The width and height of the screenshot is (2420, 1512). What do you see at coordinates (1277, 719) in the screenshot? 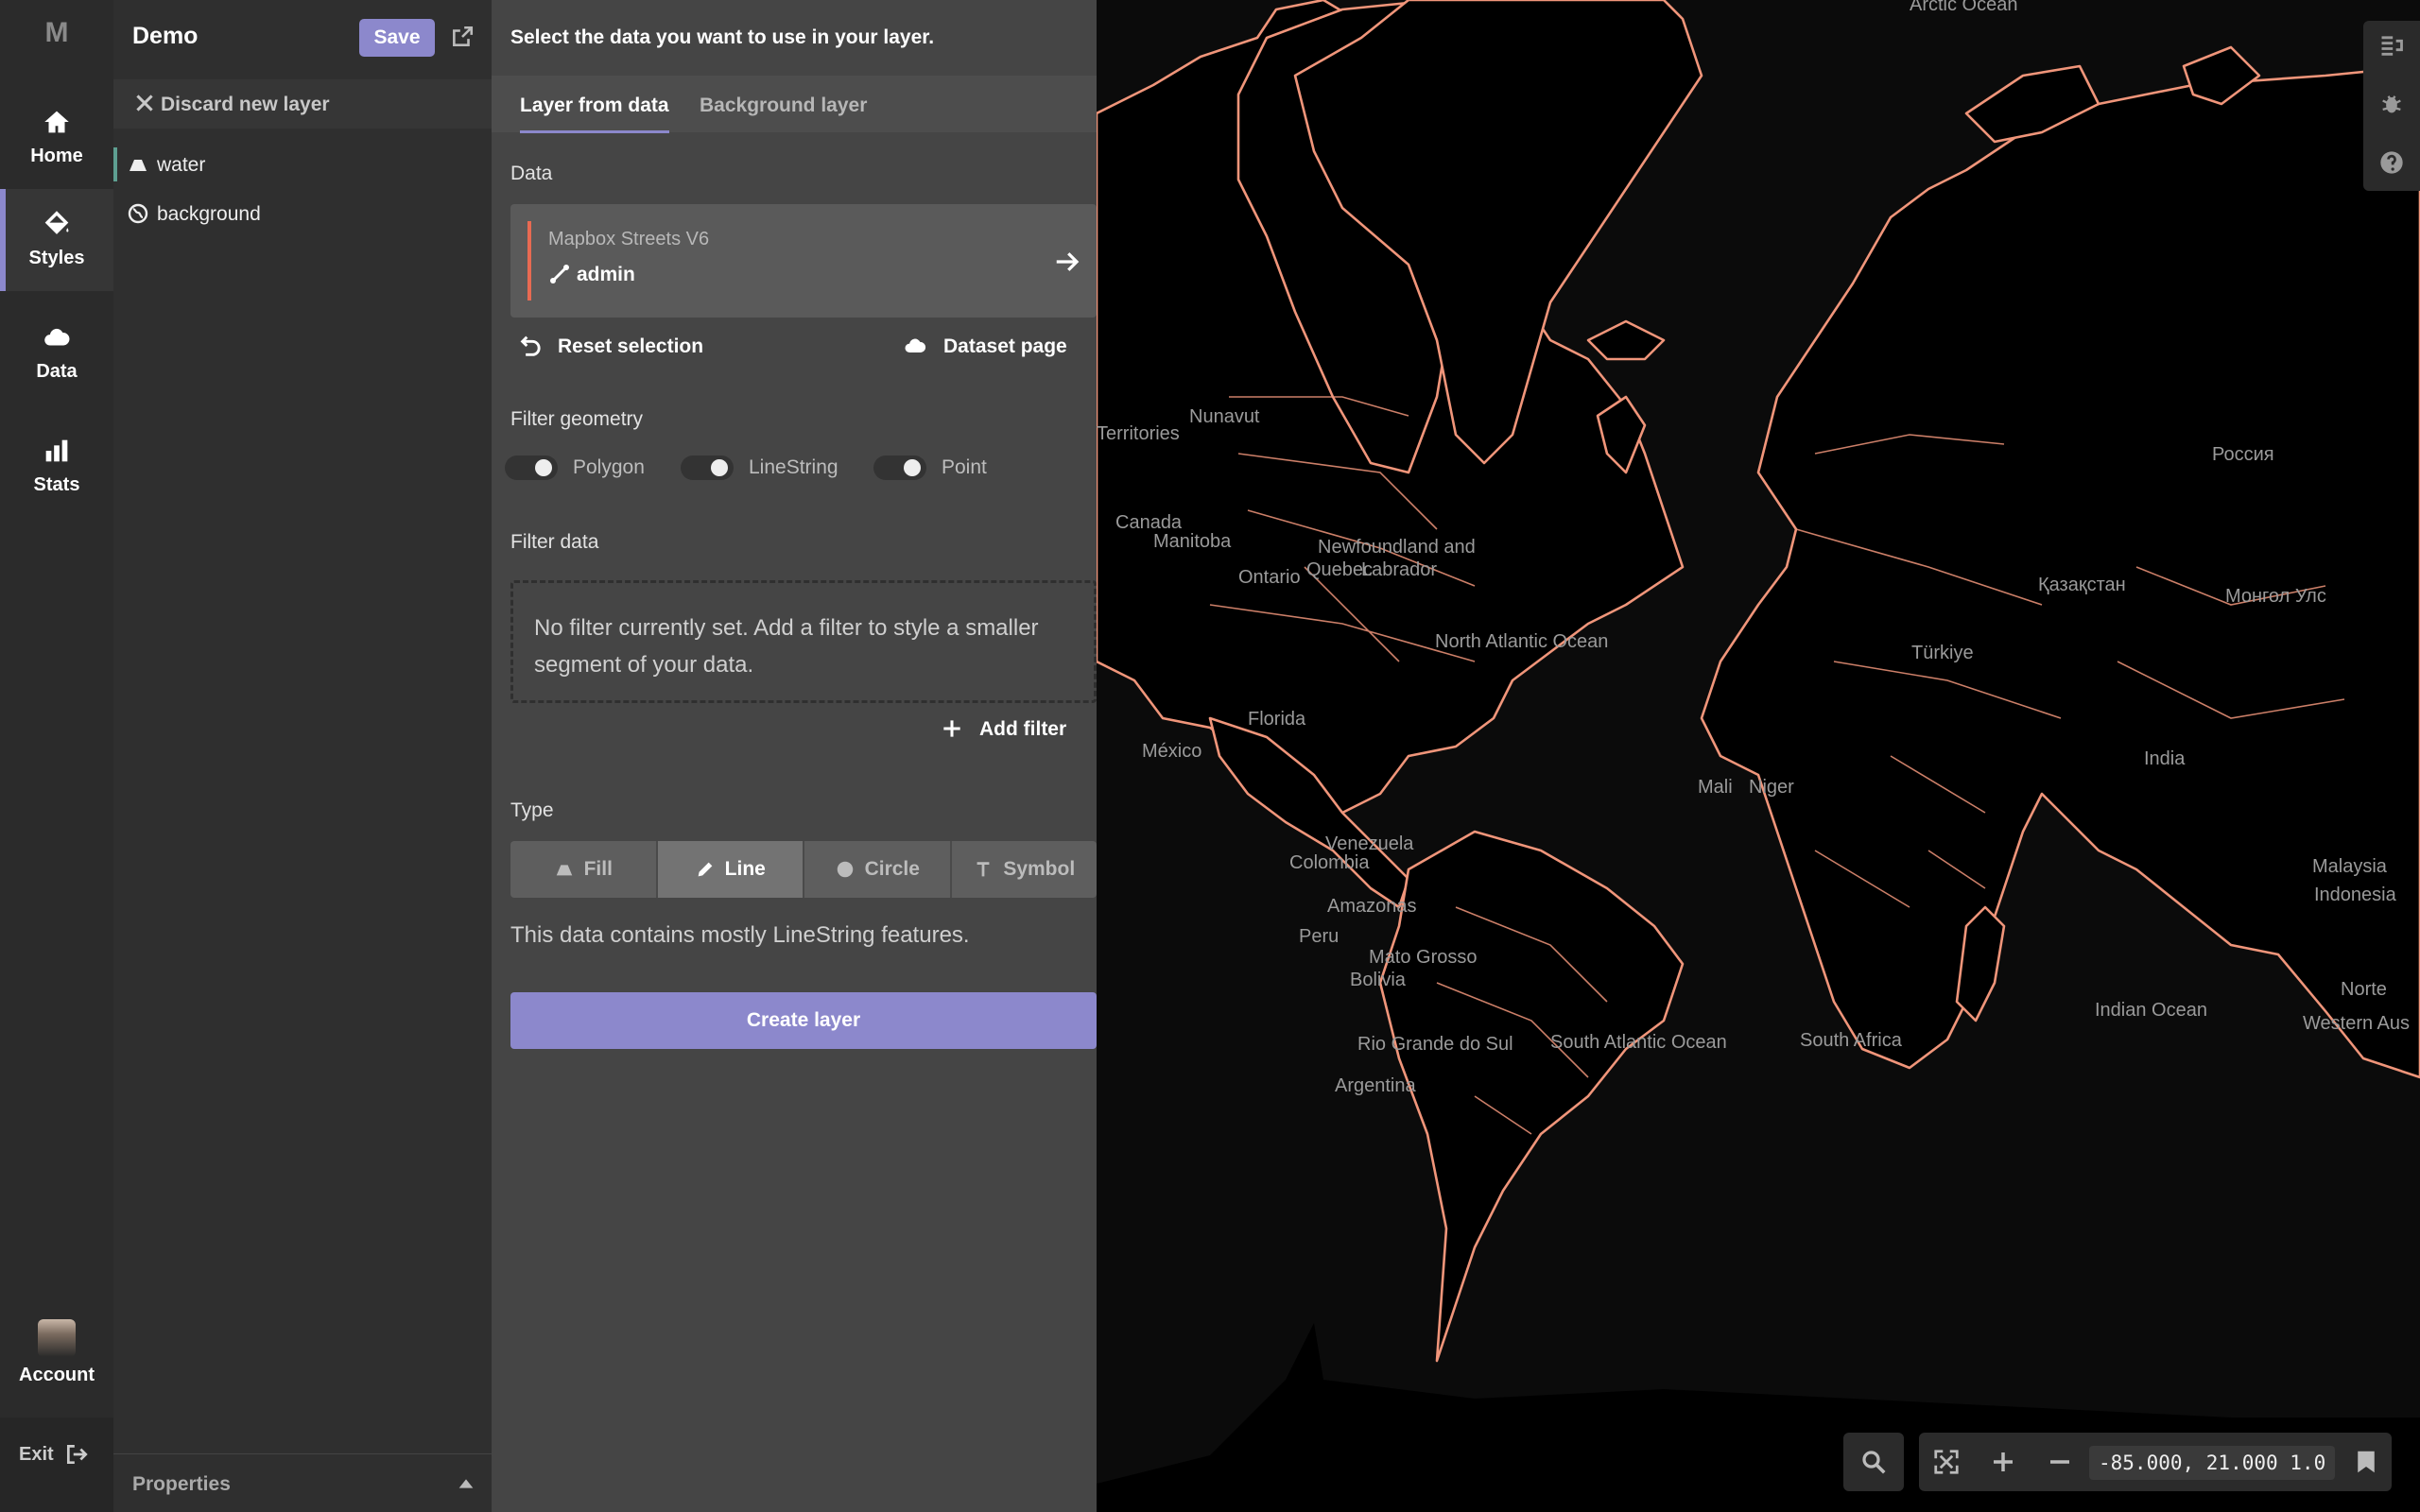
I see `map-label: Florida` at bounding box center [1277, 719].